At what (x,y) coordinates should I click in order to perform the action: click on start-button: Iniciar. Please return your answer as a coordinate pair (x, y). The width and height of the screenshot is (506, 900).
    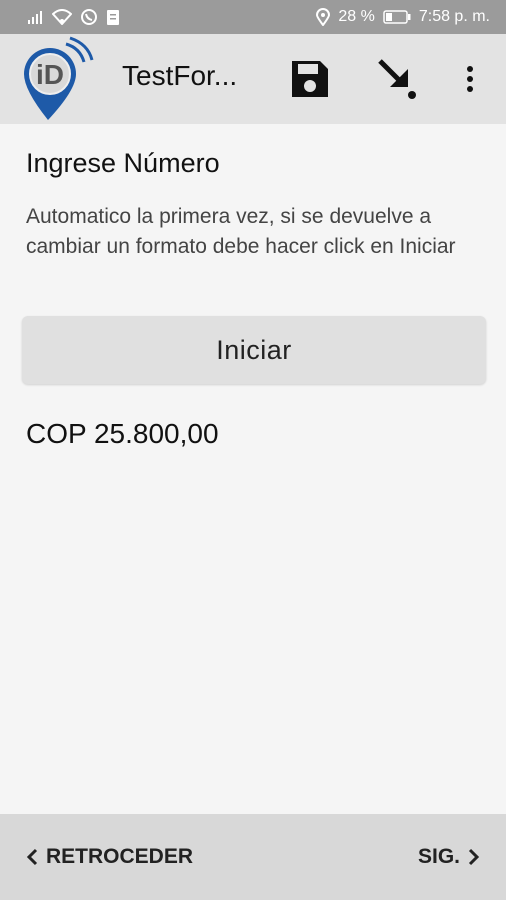
    Looking at the image, I should click on (254, 350).